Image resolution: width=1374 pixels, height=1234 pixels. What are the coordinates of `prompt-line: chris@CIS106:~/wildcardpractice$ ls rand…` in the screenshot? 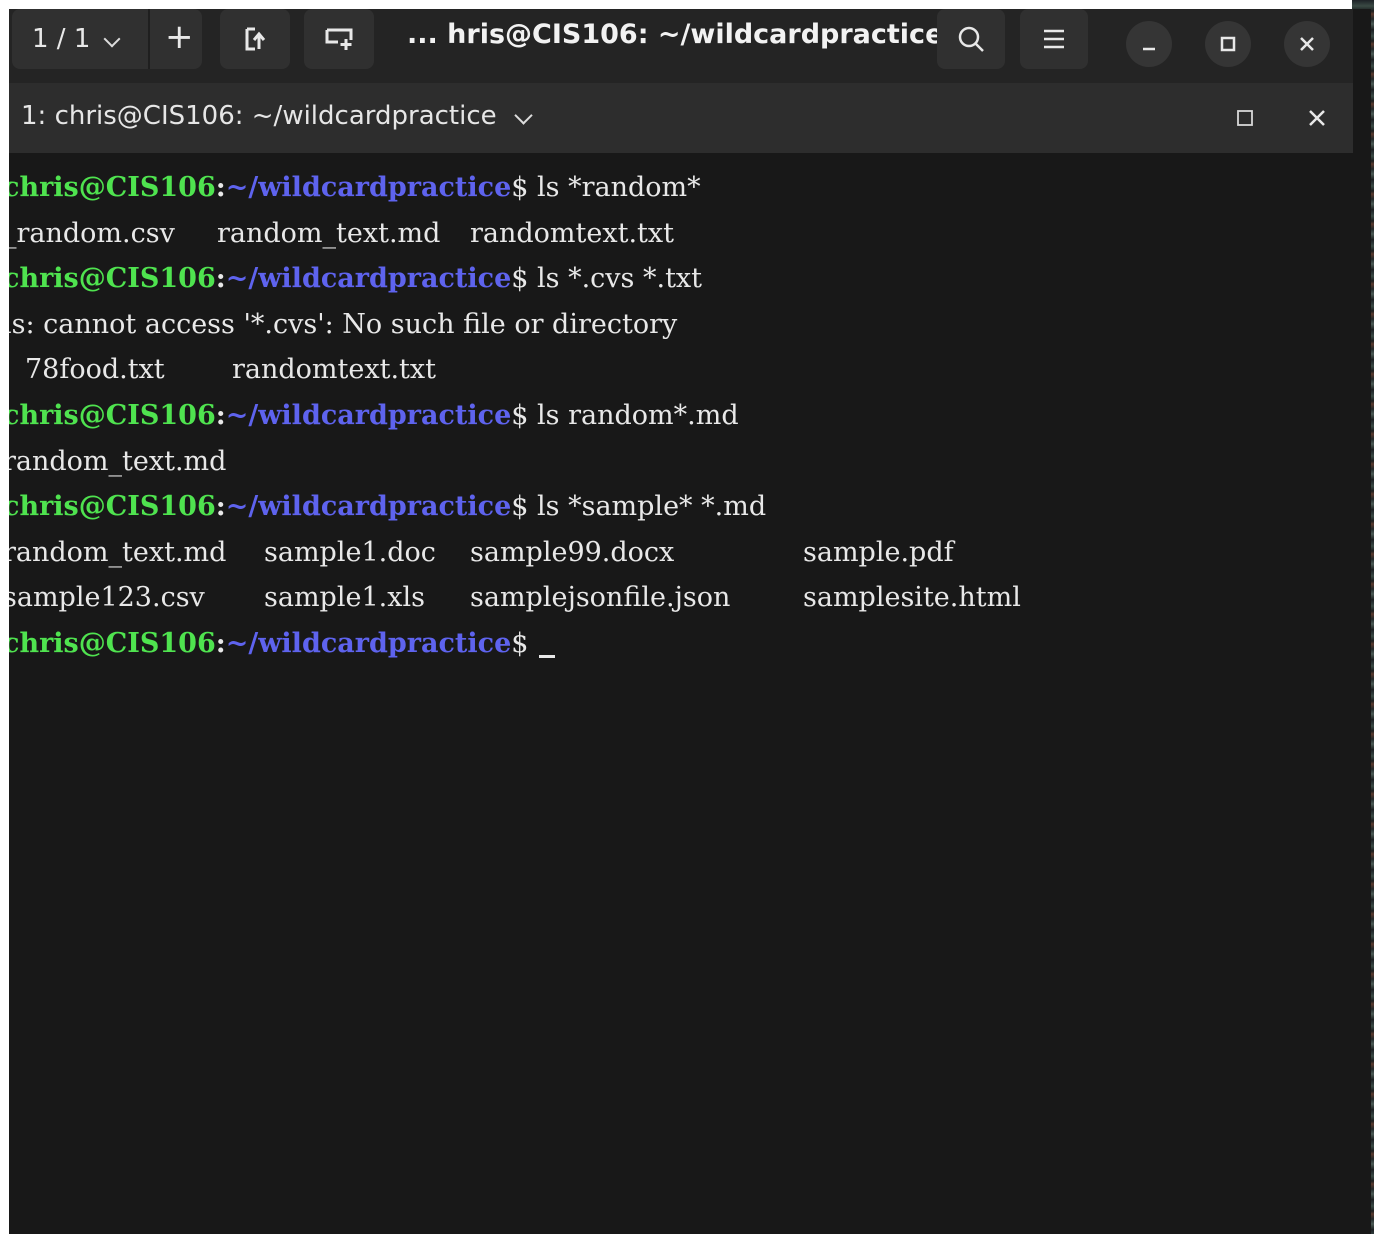 It's located at (374, 416).